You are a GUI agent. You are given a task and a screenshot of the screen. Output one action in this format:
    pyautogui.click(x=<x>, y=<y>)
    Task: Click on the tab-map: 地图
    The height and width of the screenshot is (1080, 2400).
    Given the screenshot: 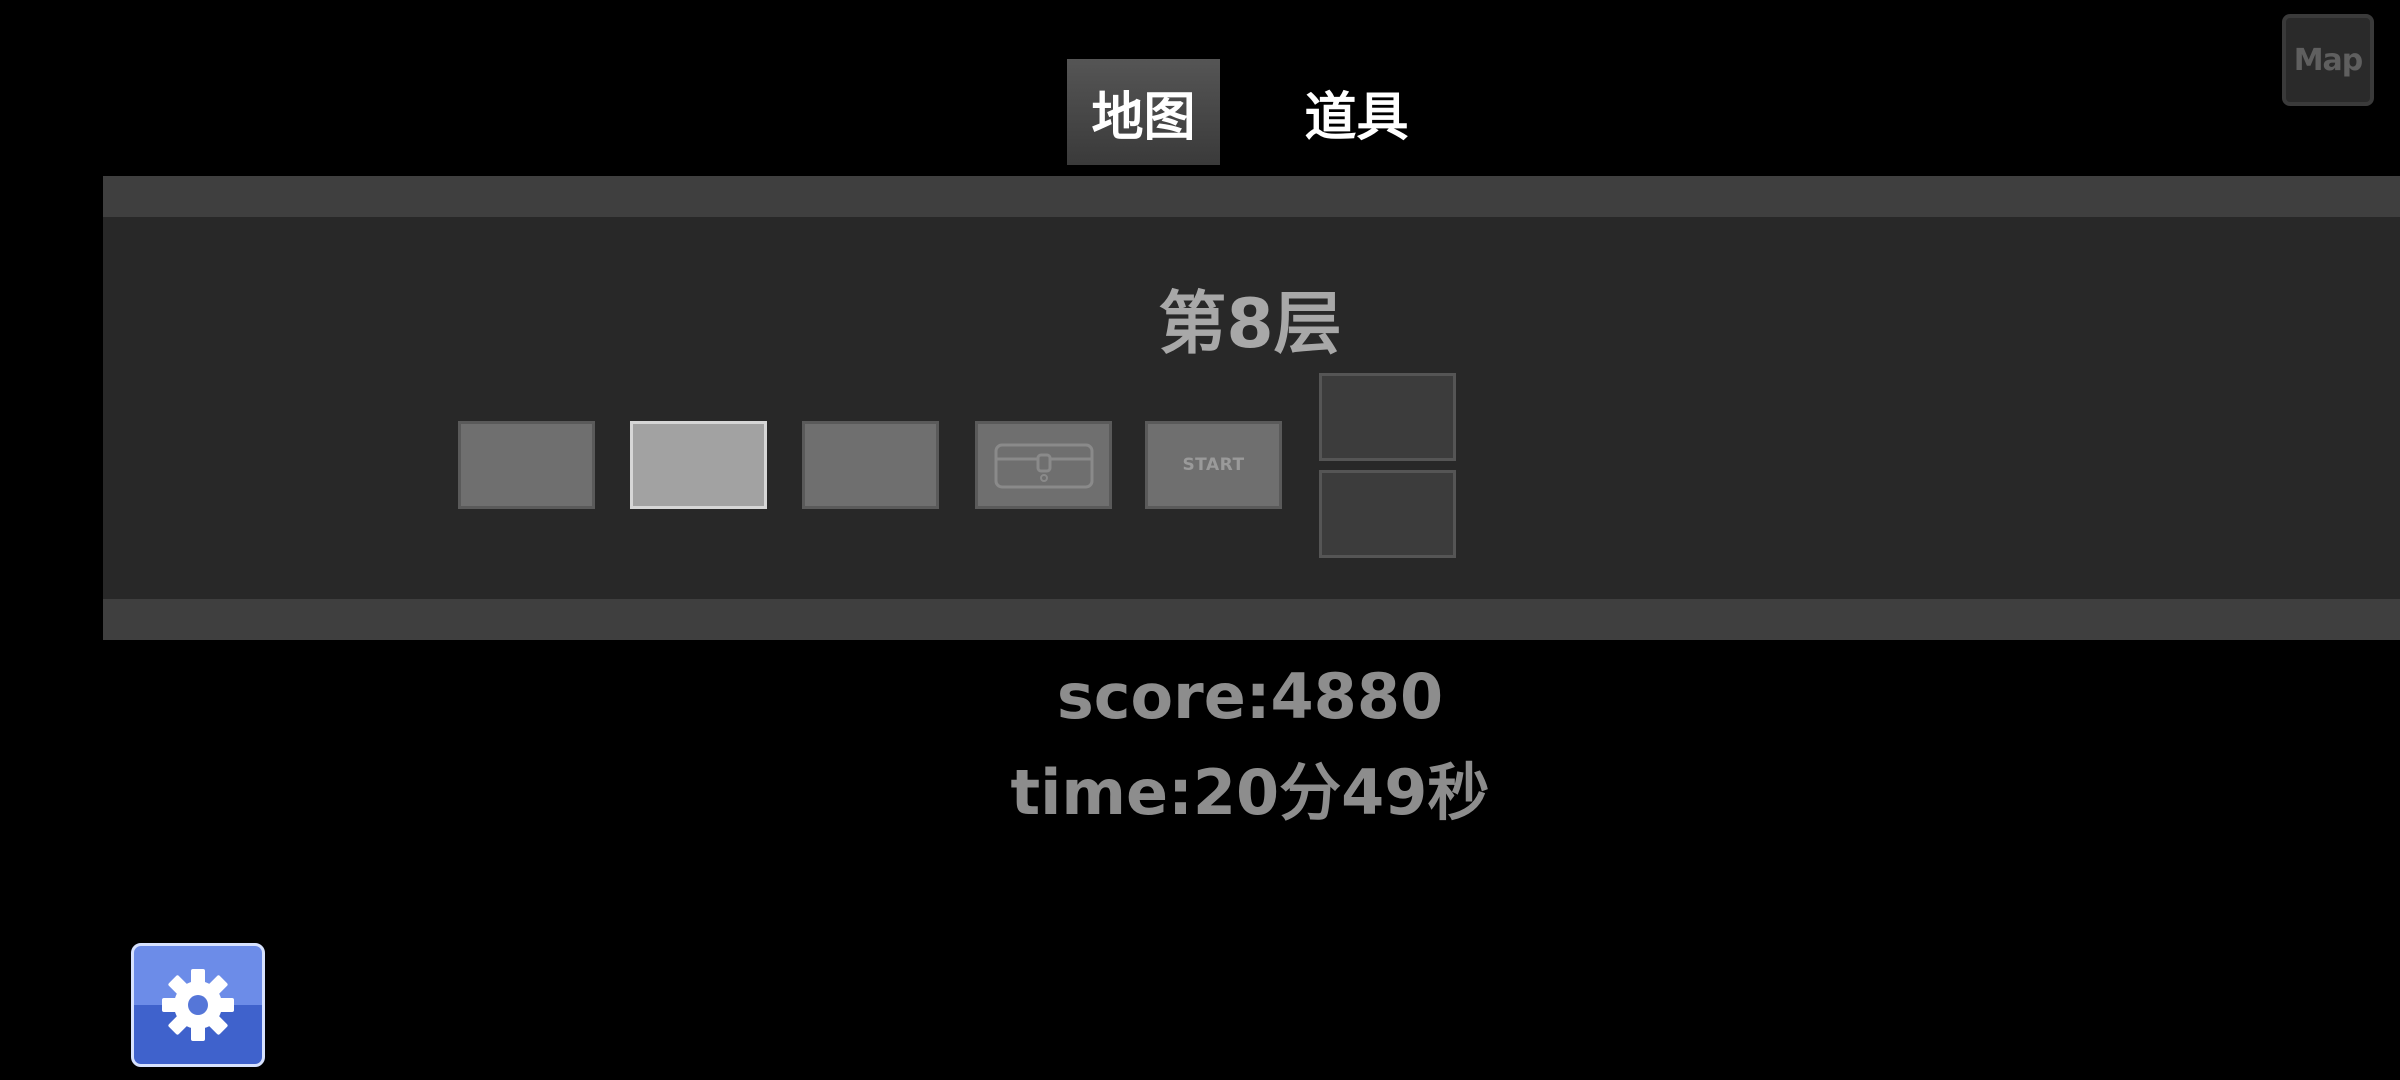 What is the action you would take?
    pyautogui.click(x=1143, y=112)
    